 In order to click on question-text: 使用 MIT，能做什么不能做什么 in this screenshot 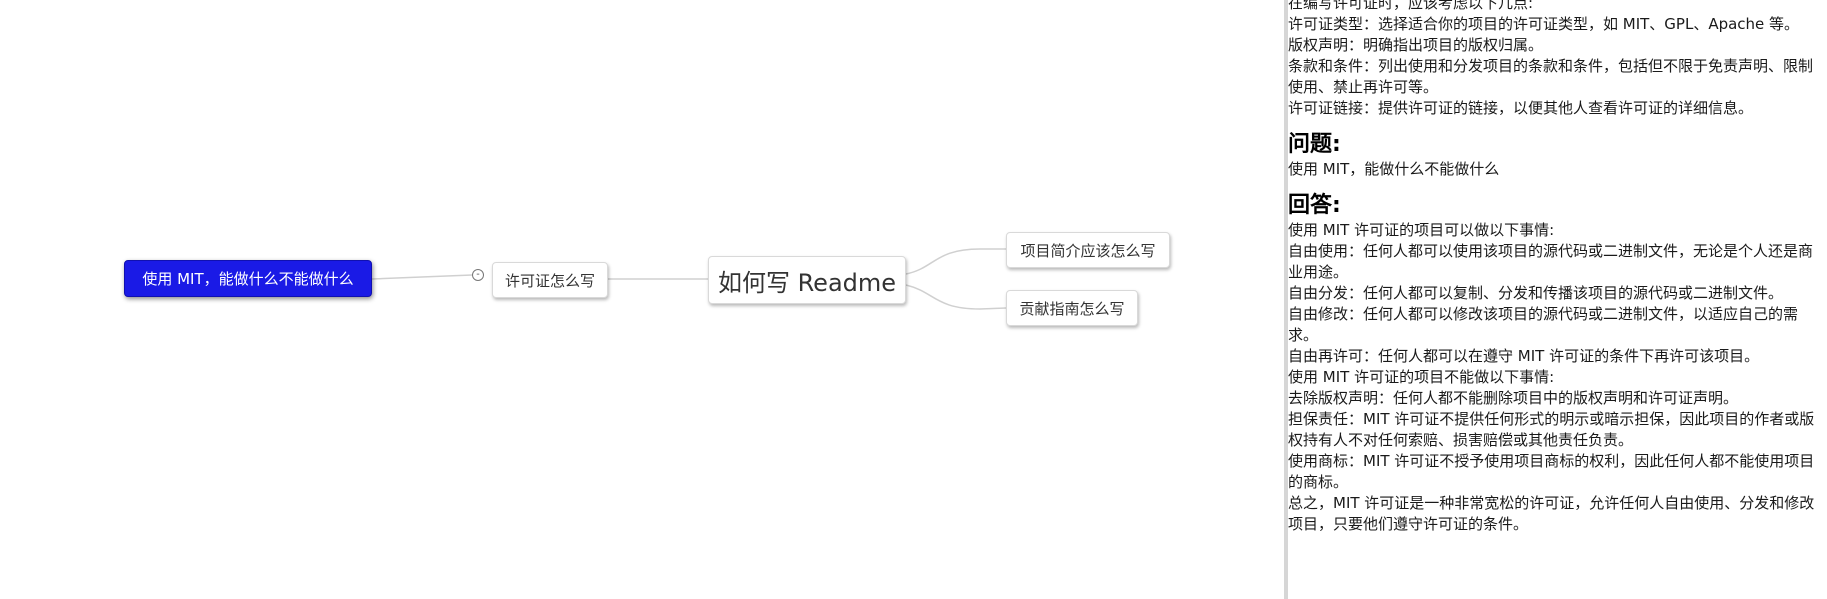, I will do `click(1394, 169)`.